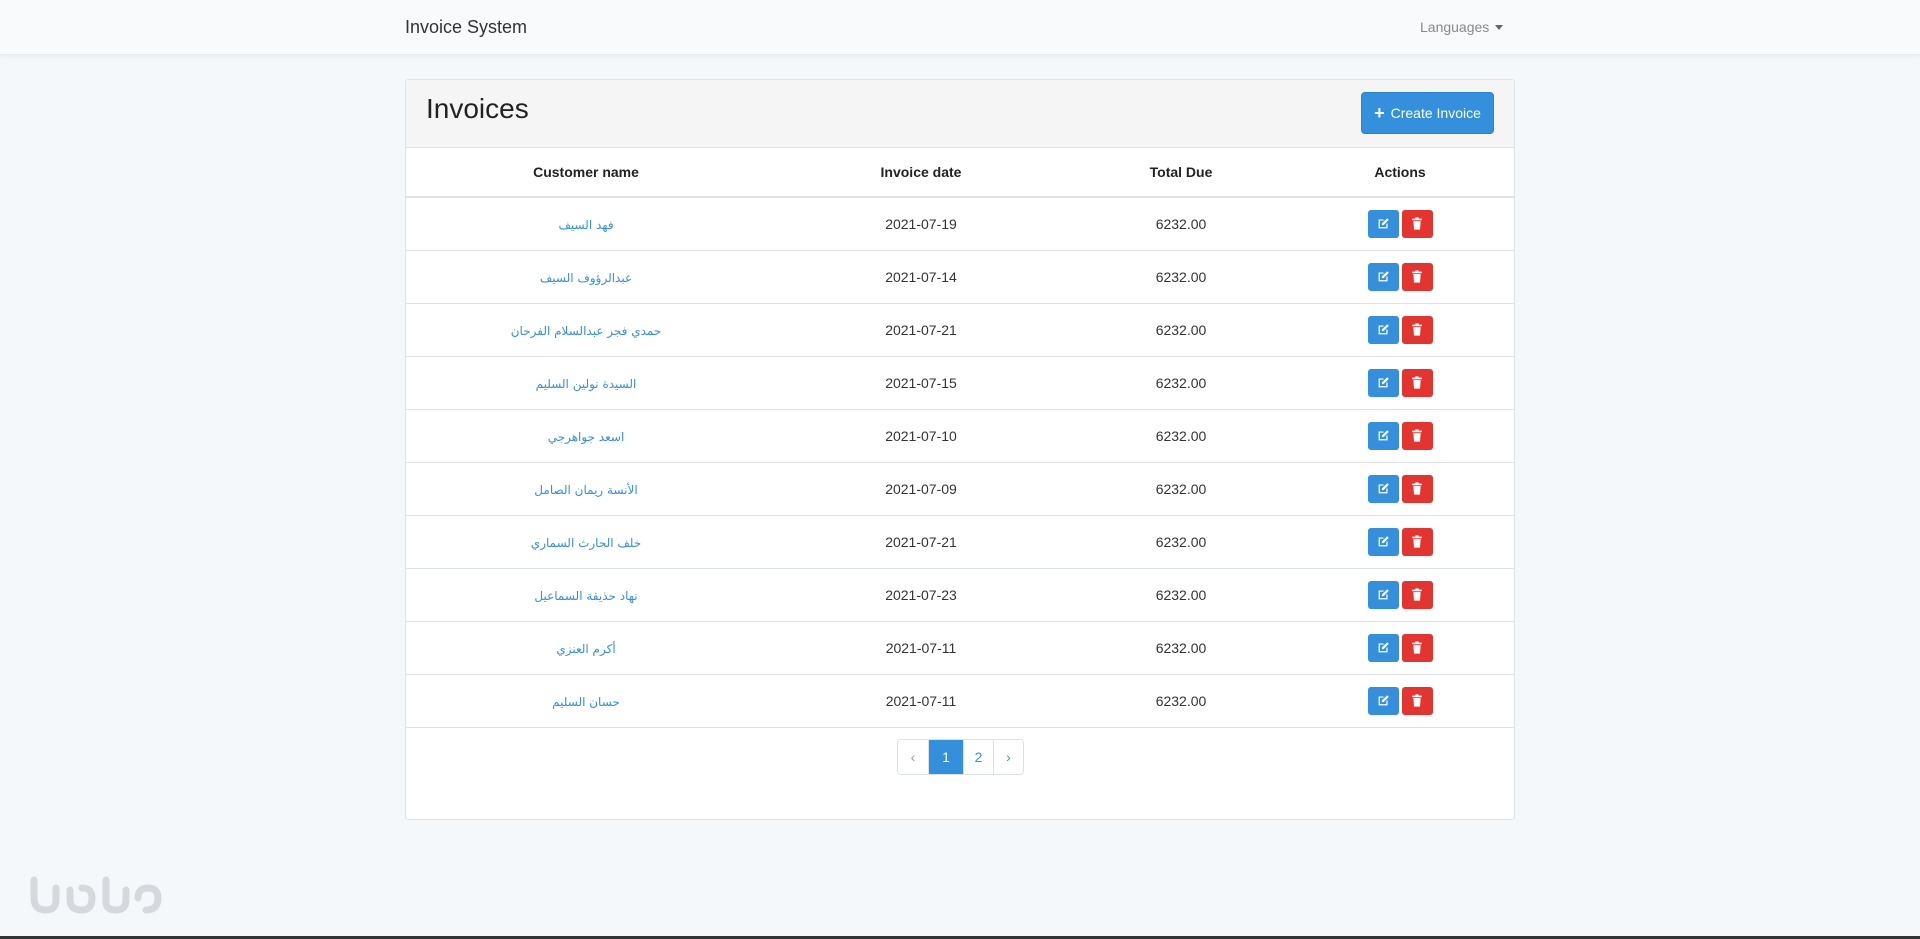  What do you see at coordinates (978, 757) in the screenshot?
I see `pagination-page-2: 2` at bounding box center [978, 757].